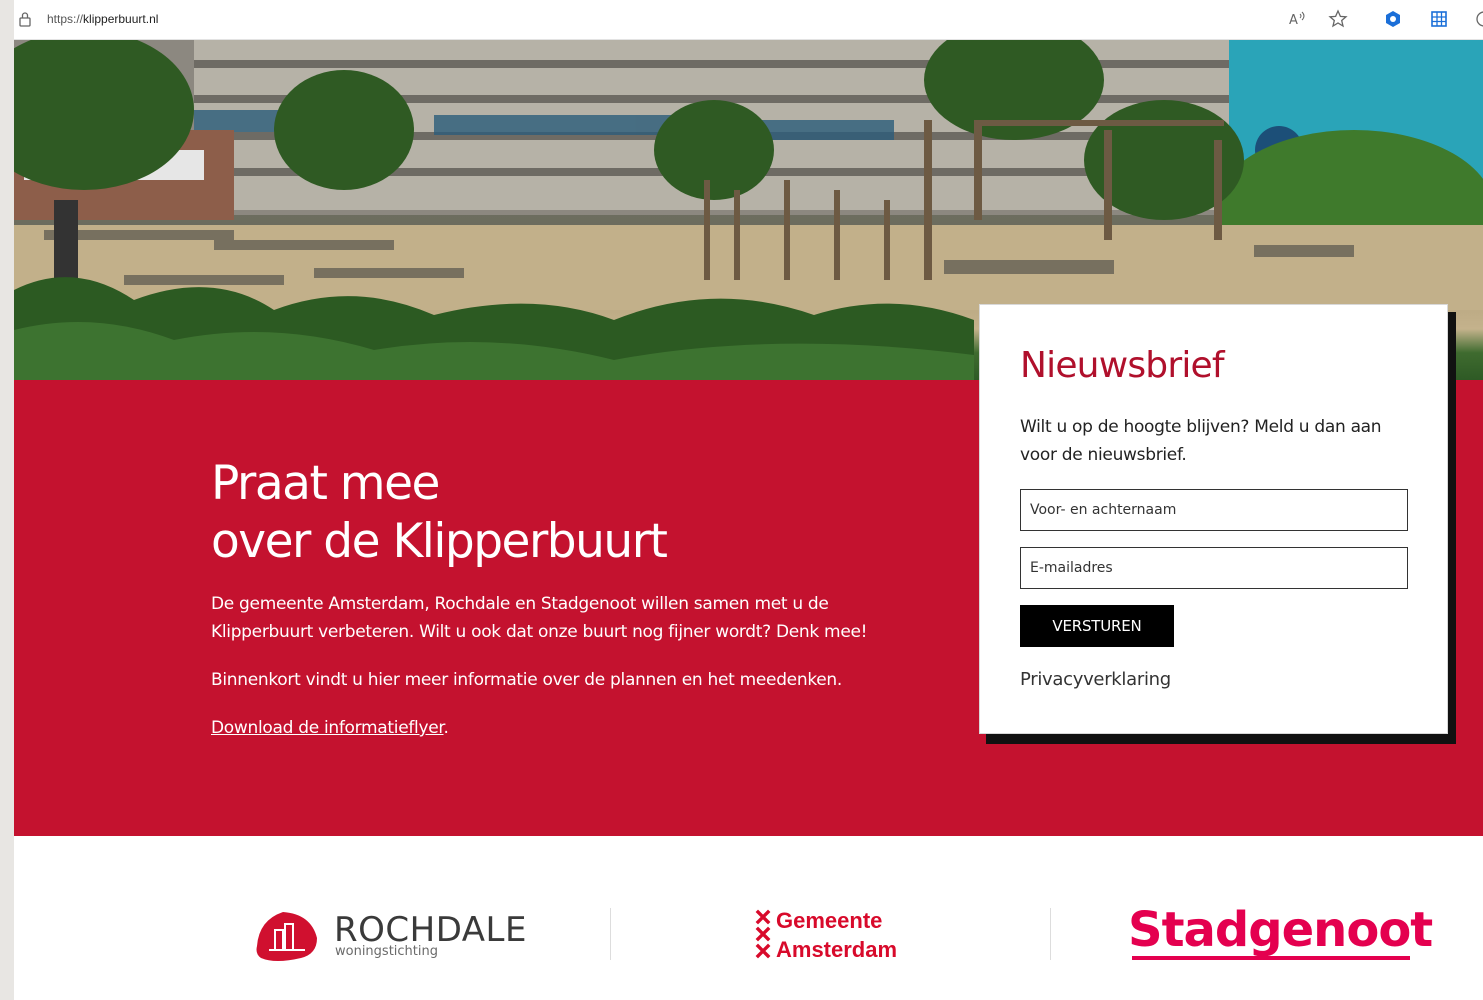  Describe the element at coordinates (65, 19) in the screenshot. I see `url-prefix: https://` at that location.